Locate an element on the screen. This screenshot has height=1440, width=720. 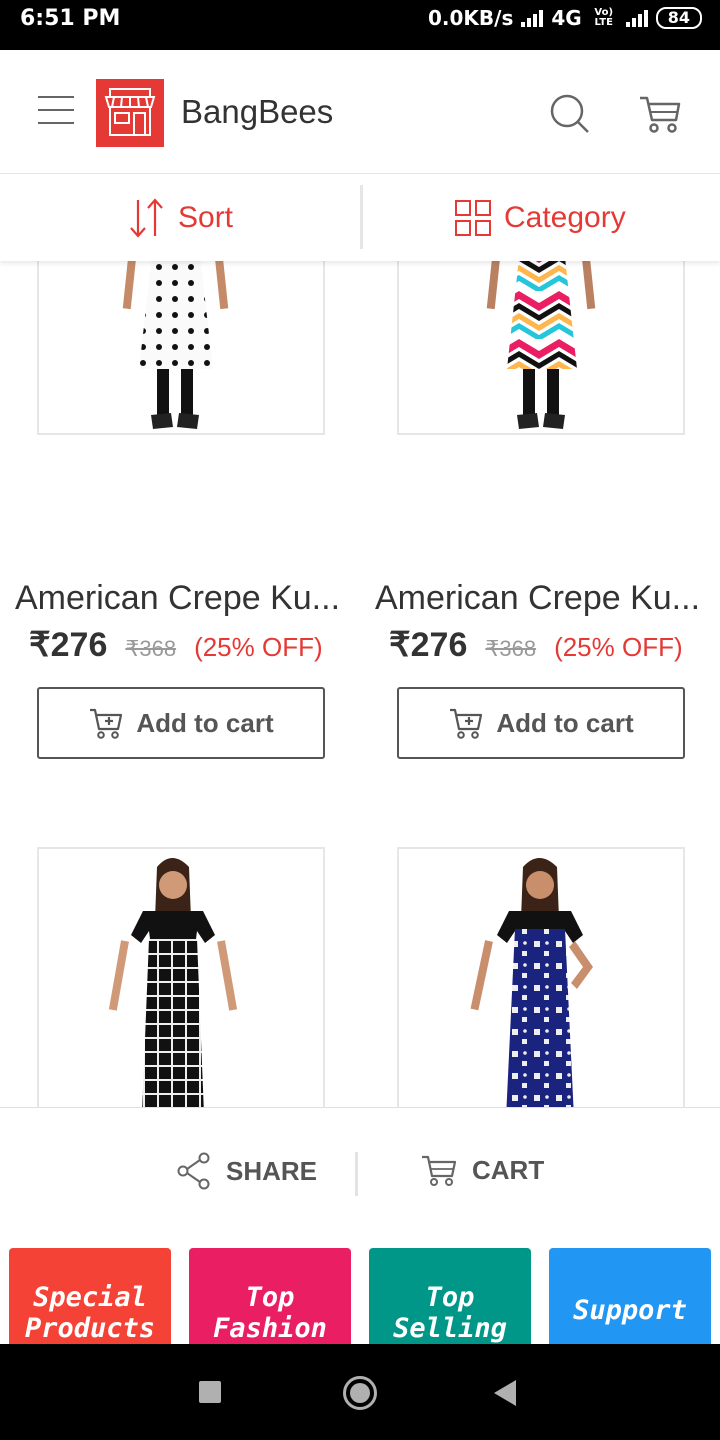
tile-top-selling: Top Selling is located at coordinates (450, 1296).